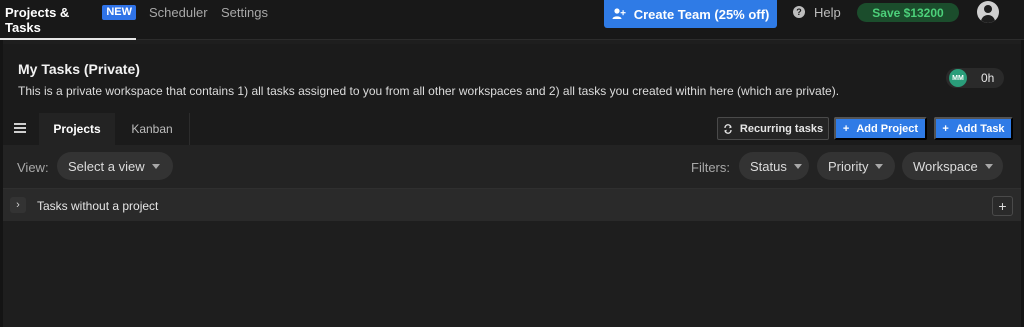 This screenshot has height=327, width=1024. Describe the element at coordinates (512, 204) in the screenshot. I see `list-item: › Tasks without a project +` at that location.